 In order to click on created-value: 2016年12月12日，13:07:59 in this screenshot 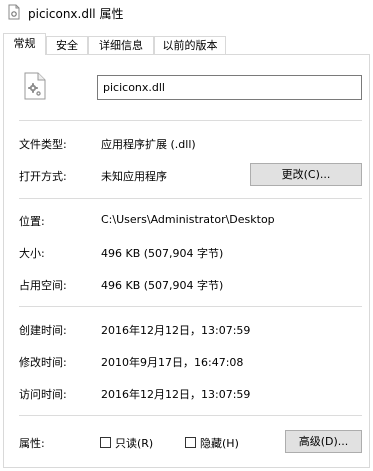, I will do `click(176, 330)`.